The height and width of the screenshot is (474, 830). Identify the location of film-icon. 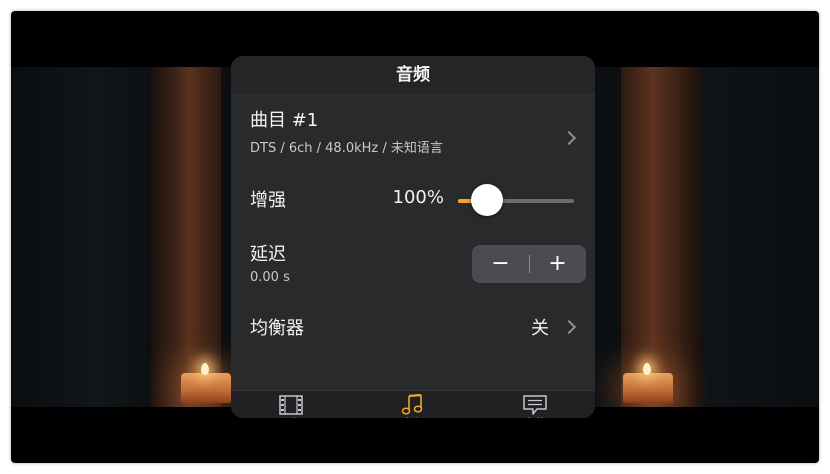
(291, 405).